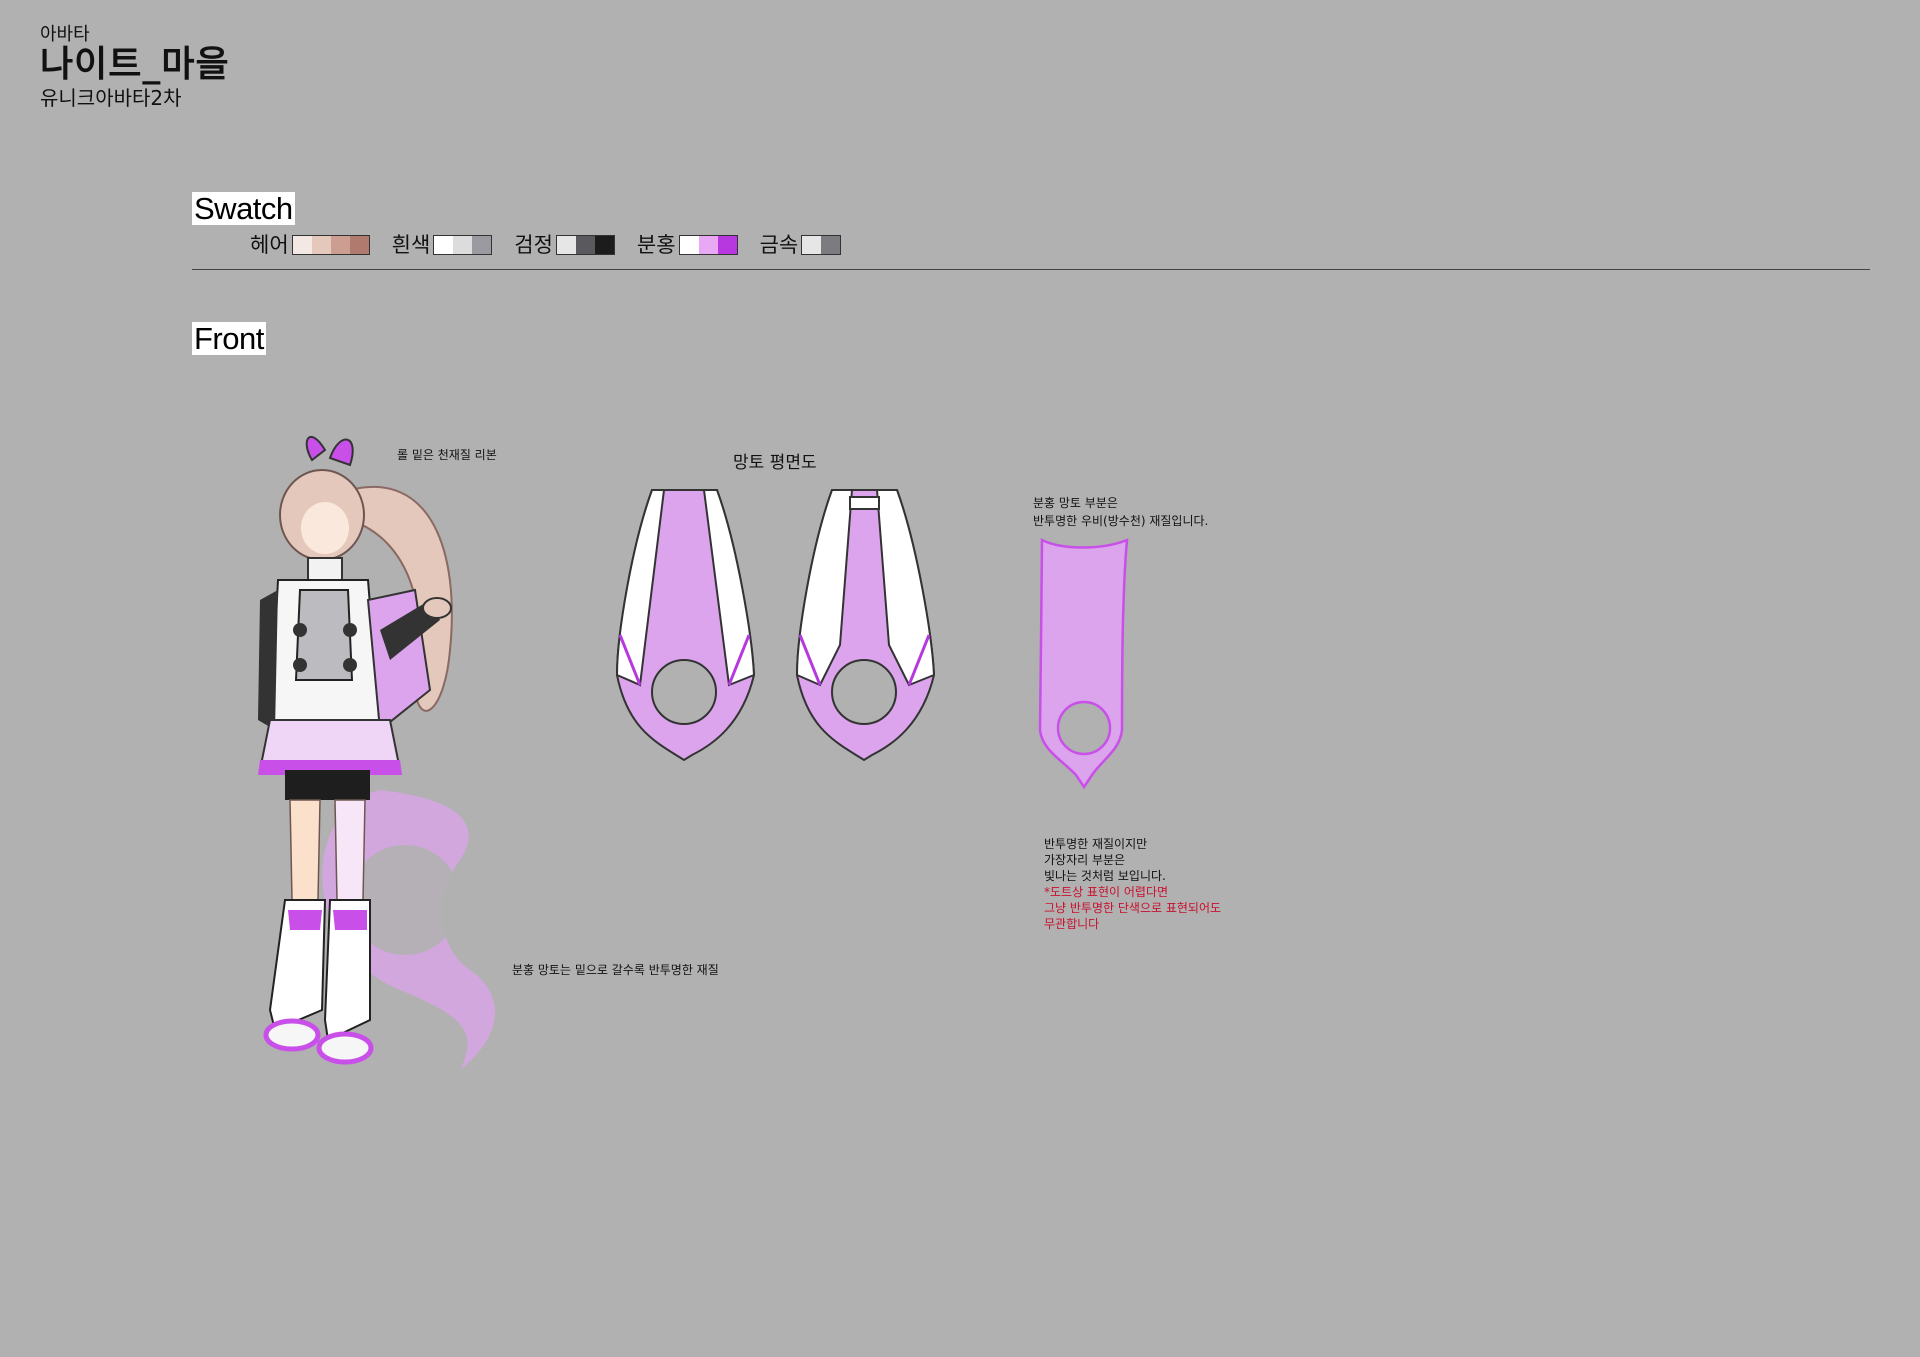 Image resolution: width=1920 pixels, height=1357 pixels. Describe the element at coordinates (376, 753) in the screenshot. I see `character-illustration` at that location.